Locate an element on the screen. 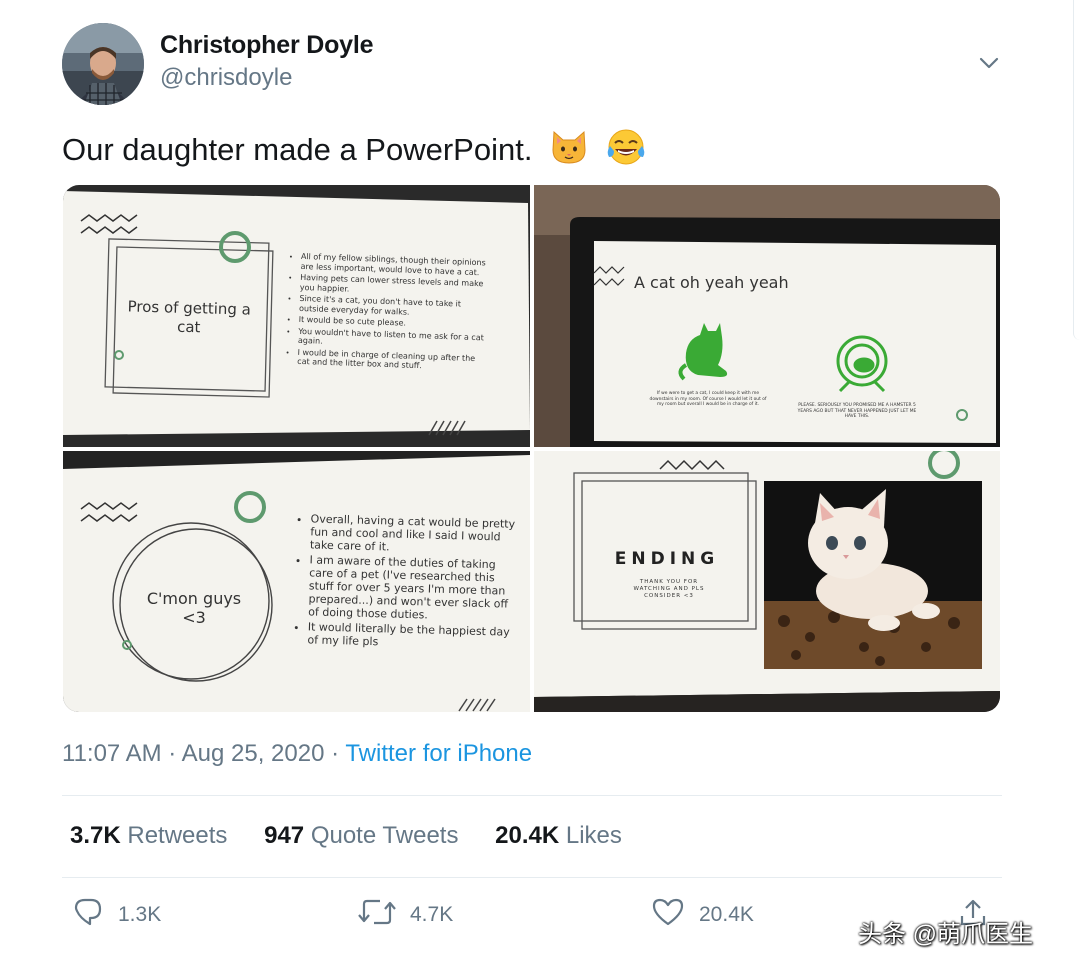 Image resolution: width=1080 pixels, height=969 pixels. tweet-date: Aug 25, 2020 is located at coordinates (253, 753).